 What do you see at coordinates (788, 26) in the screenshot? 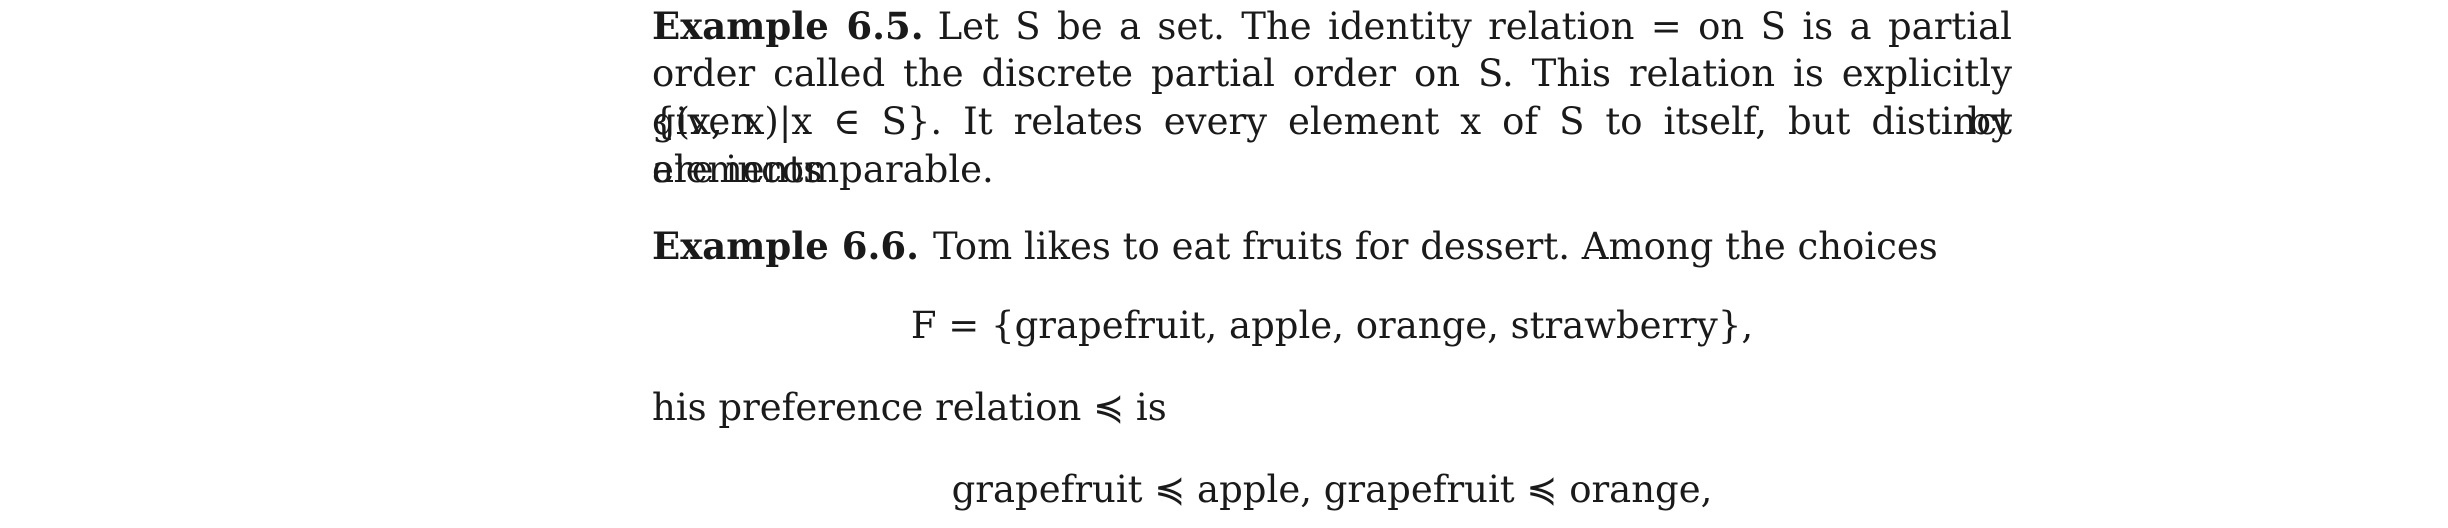
I see `example-6-5-label: Example 6.5.` at bounding box center [788, 26].